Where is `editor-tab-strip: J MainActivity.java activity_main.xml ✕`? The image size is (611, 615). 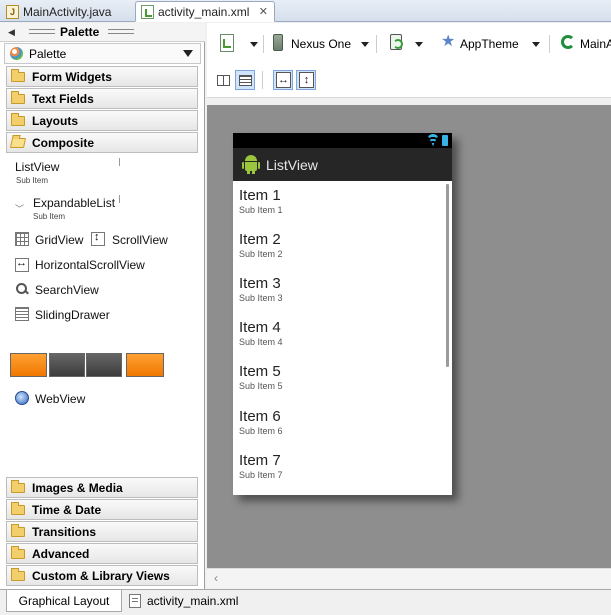 editor-tab-strip: J MainActivity.java activity_main.xml ✕ is located at coordinates (305, 11).